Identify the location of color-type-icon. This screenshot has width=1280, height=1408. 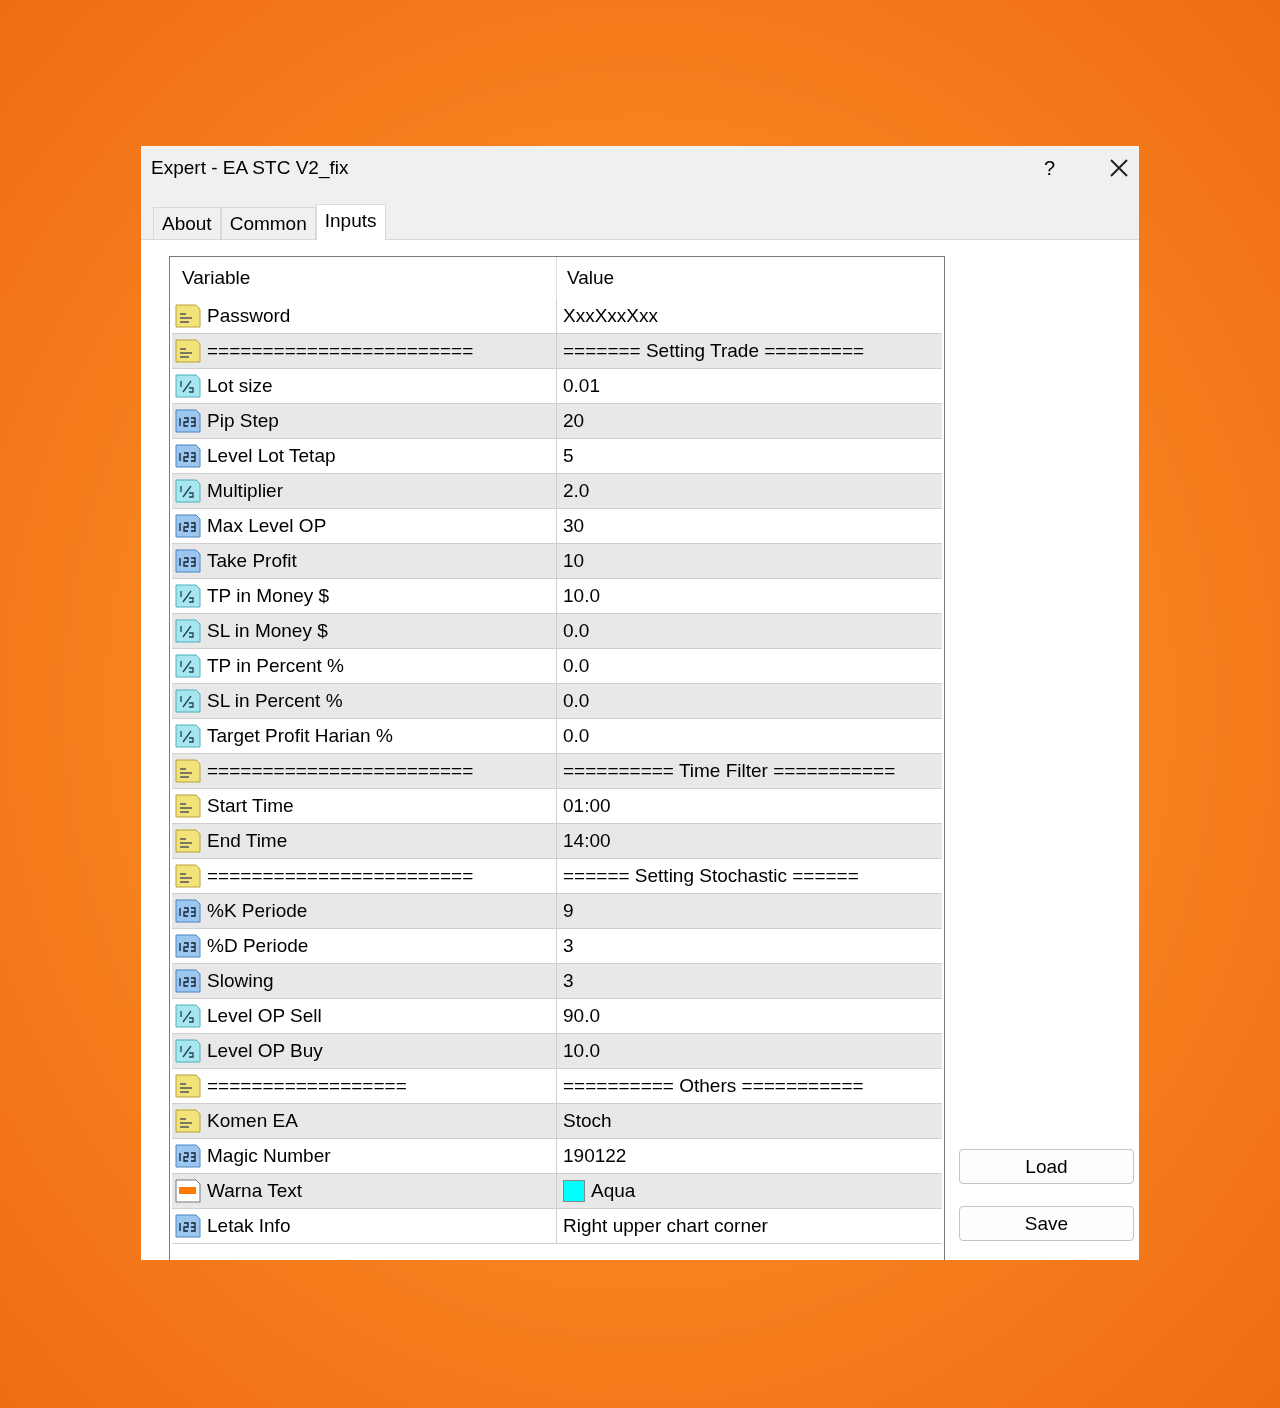
(188, 1191).